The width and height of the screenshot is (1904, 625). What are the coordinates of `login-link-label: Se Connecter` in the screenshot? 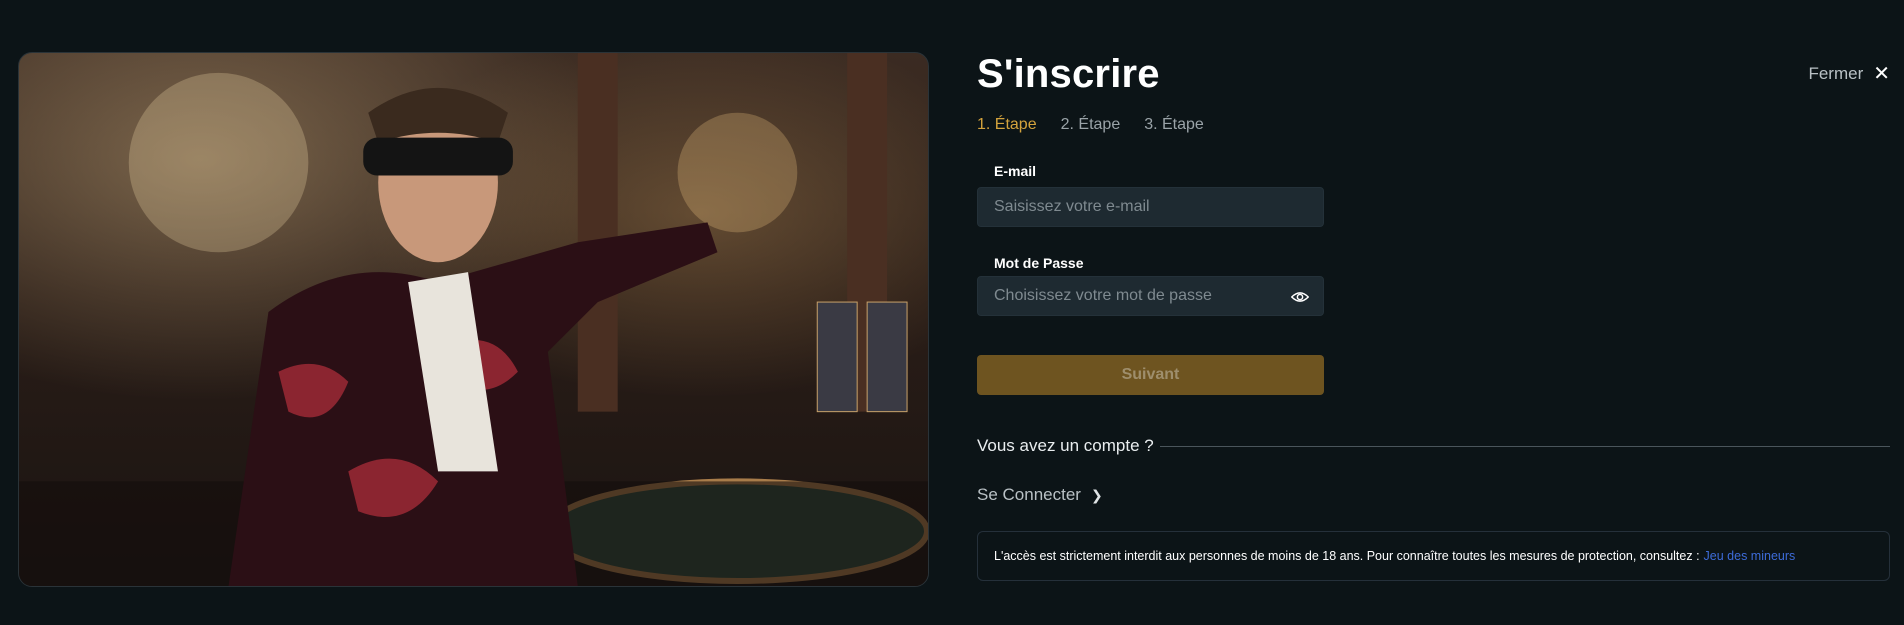 It's located at (1029, 494).